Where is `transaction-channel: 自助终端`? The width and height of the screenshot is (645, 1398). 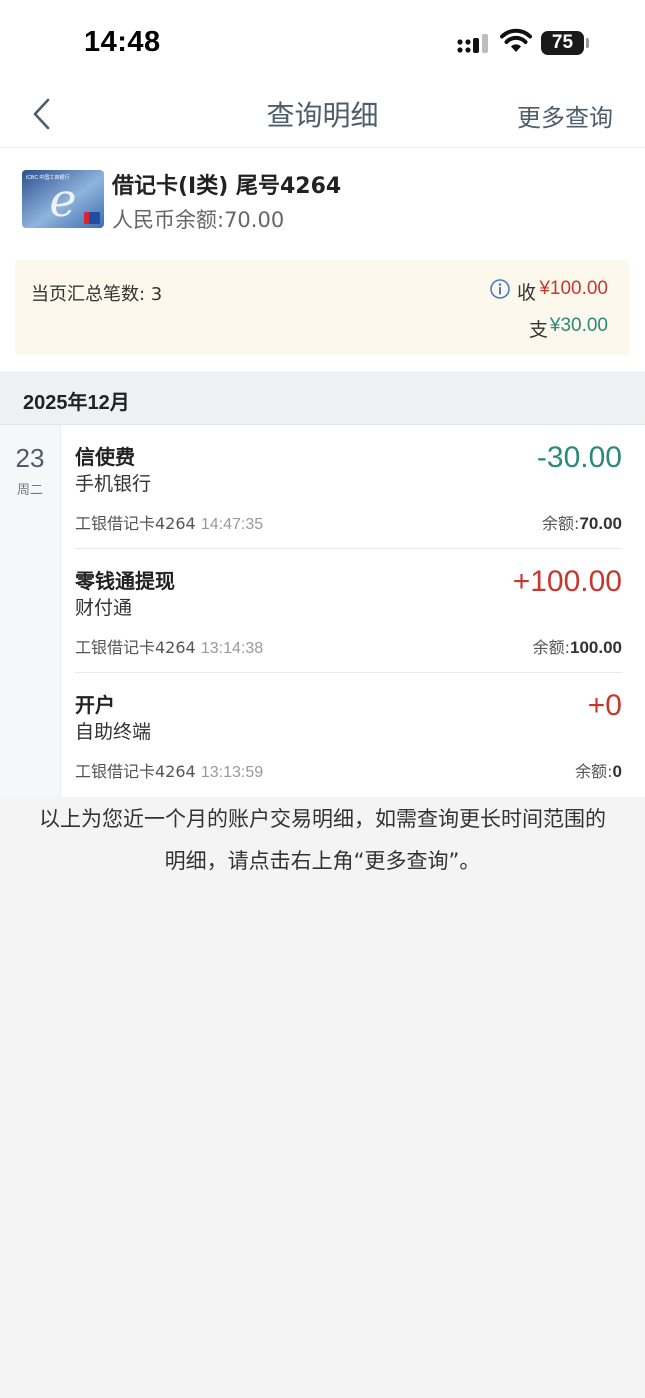 transaction-channel: 自助终端 is located at coordinates (113, 732).